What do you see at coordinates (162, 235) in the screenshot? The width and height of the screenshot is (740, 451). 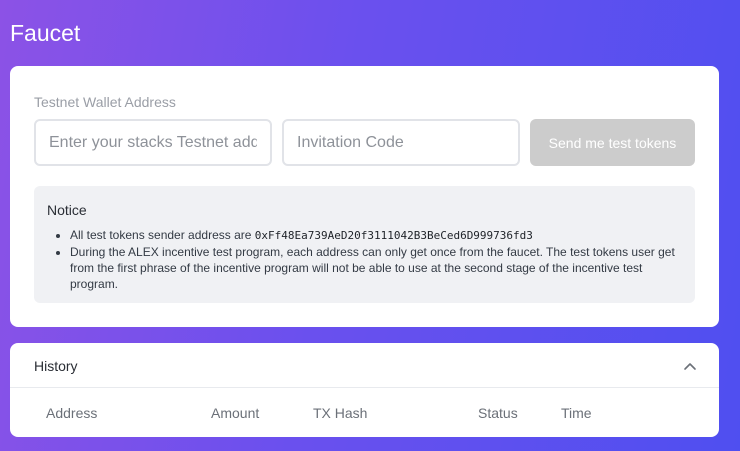 I see `notice-item-prefix: All test tokens sender address are` at bounding box center [162, 235].